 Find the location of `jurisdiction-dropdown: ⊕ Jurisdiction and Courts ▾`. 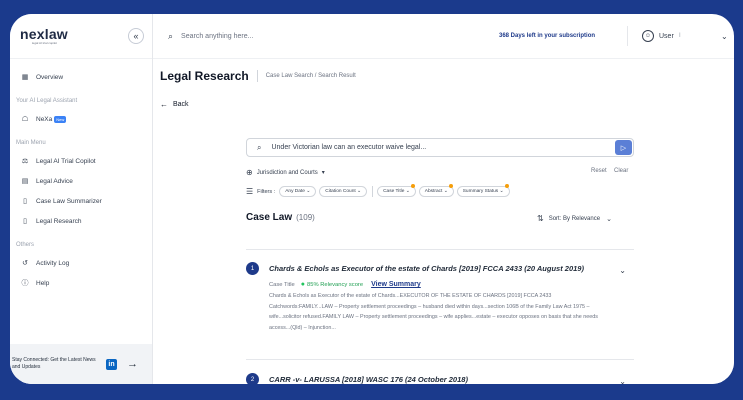

jurisdiction-dropdown: ⊕ Jurisdiction and Courts ▾ is located at coordinates (285, 172).